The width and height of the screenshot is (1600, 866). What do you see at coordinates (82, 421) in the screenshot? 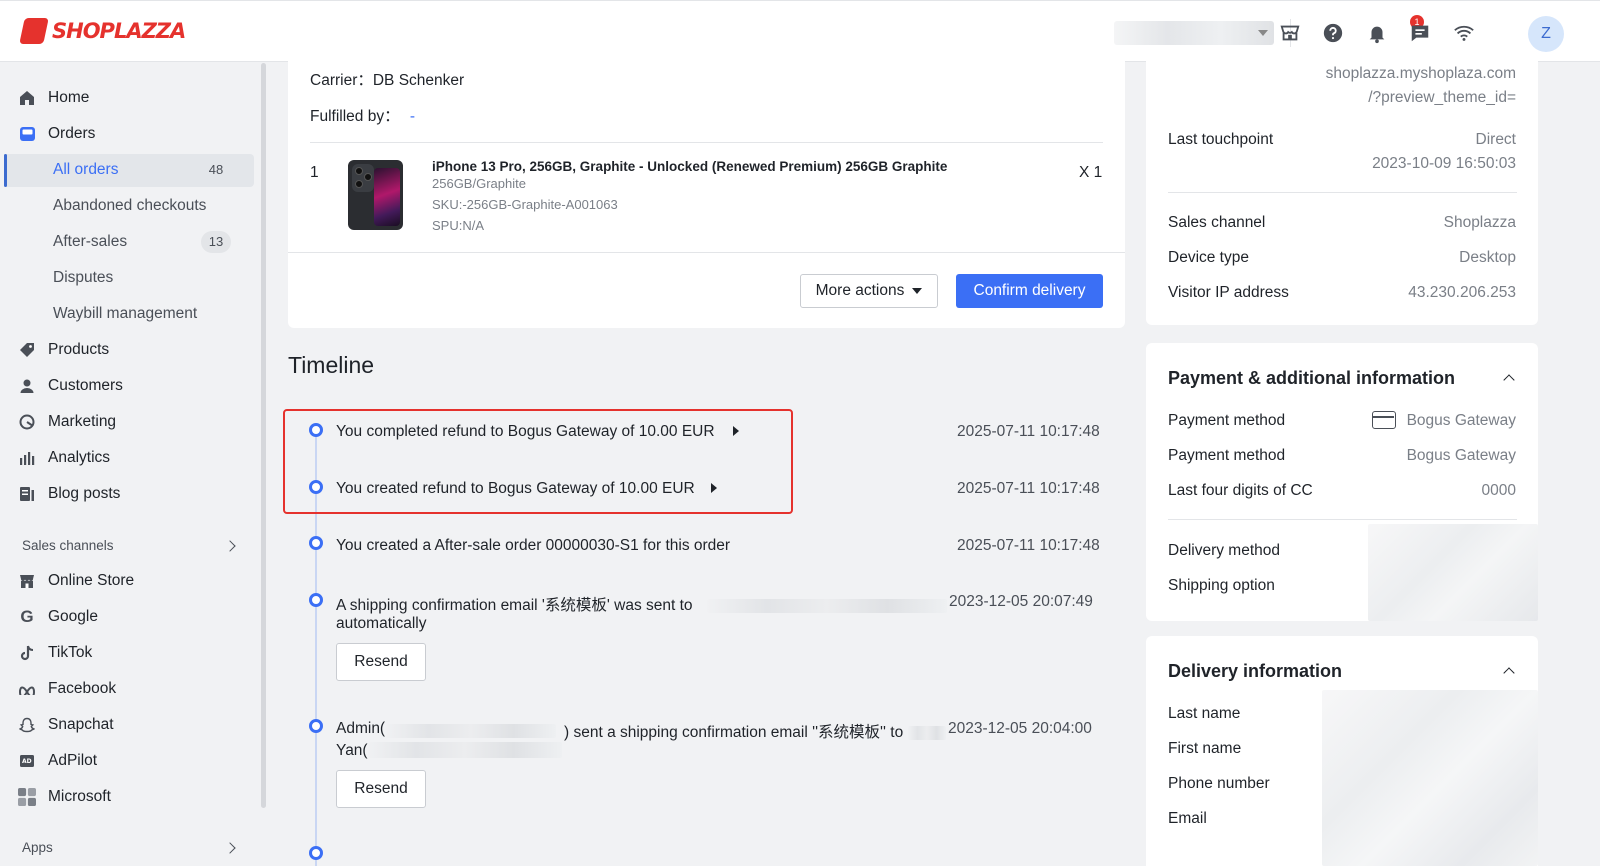
I see `sidebar-label: Marketing` at bounding box center [82, 421].